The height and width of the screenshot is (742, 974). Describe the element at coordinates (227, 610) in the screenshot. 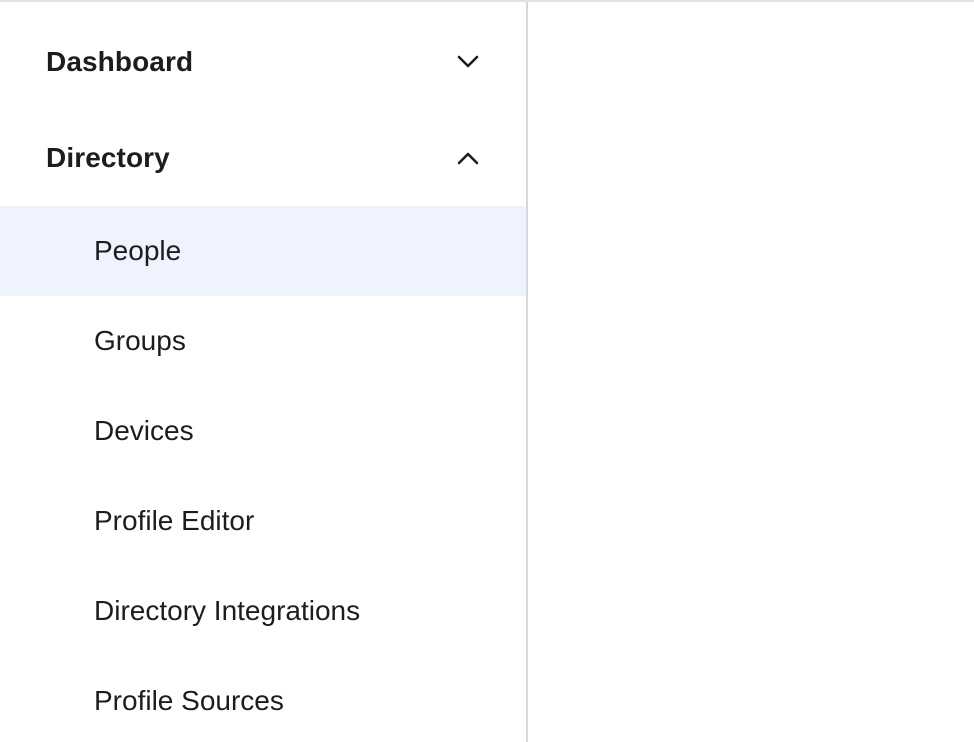

I see `sidebar-item-label: Directory Integrations` at that location.